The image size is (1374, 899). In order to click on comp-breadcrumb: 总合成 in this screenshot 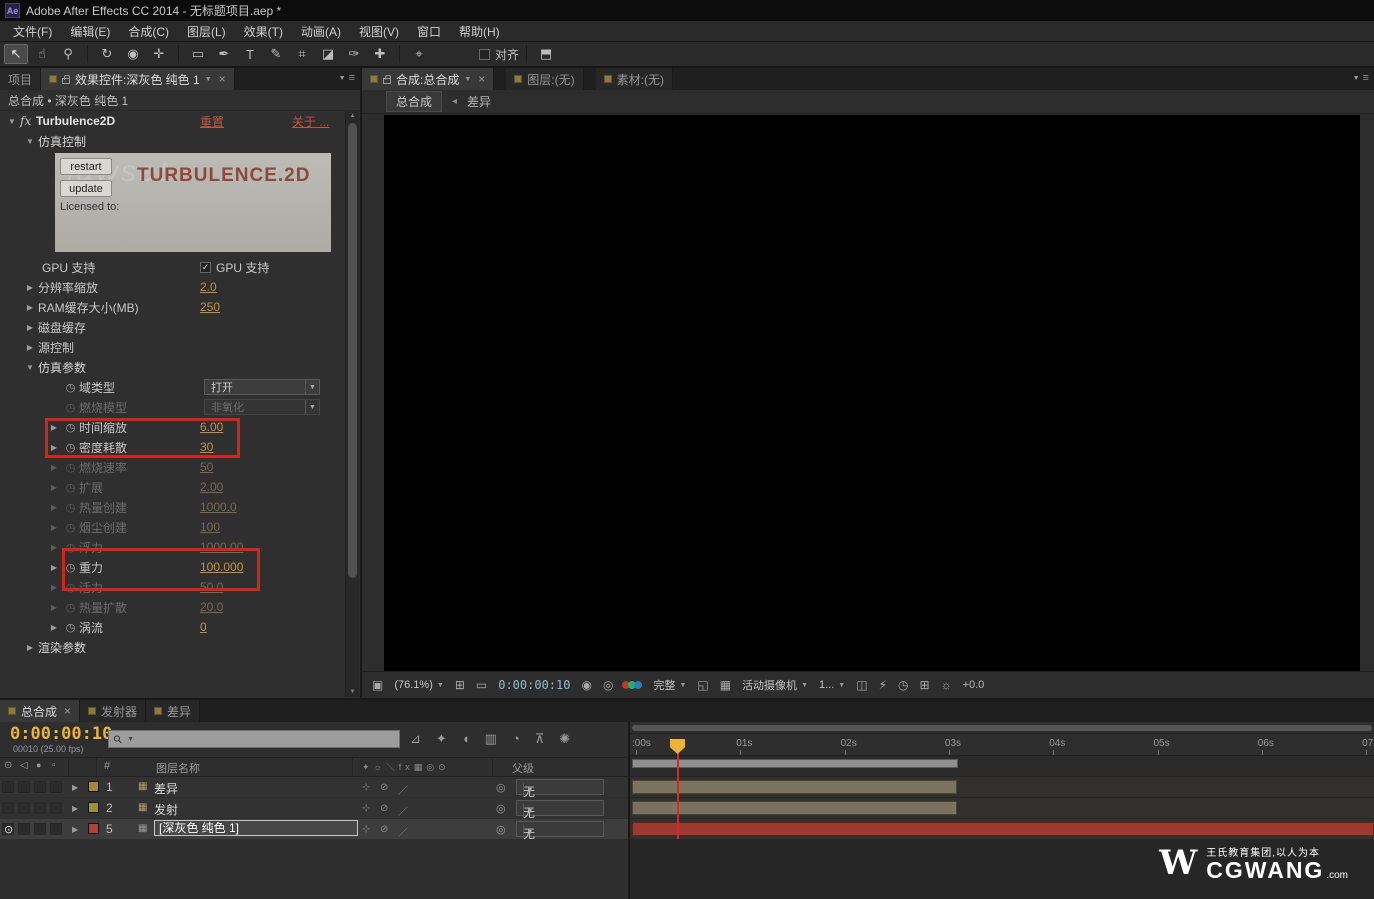, I will do `click(414, 101)`.